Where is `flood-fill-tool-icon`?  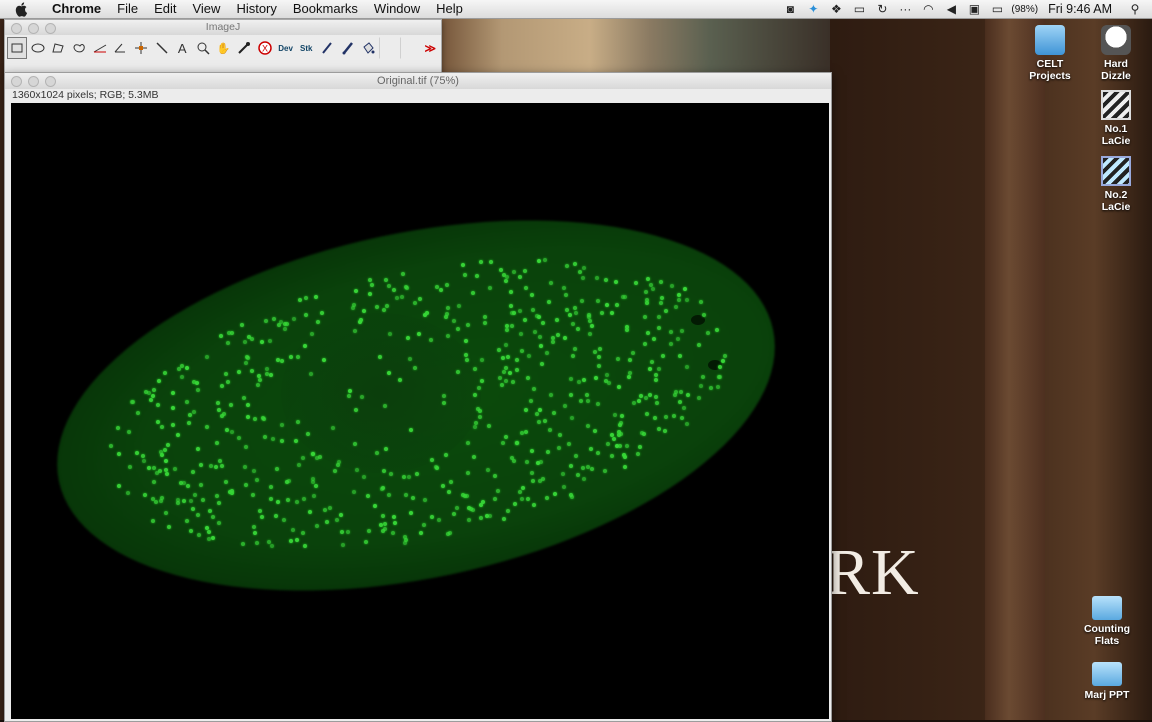 flood-fill-tool-icon is located at coordinates (368, 48).